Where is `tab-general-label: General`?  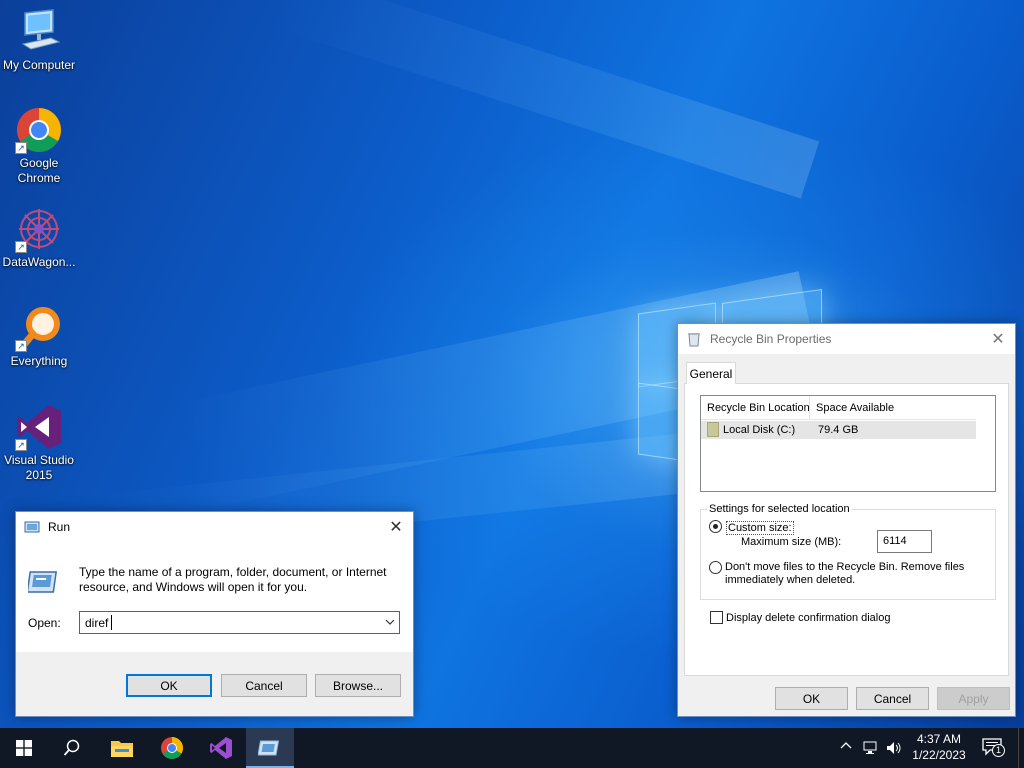 tab-general-label: General is located at coordinates (711, 373).